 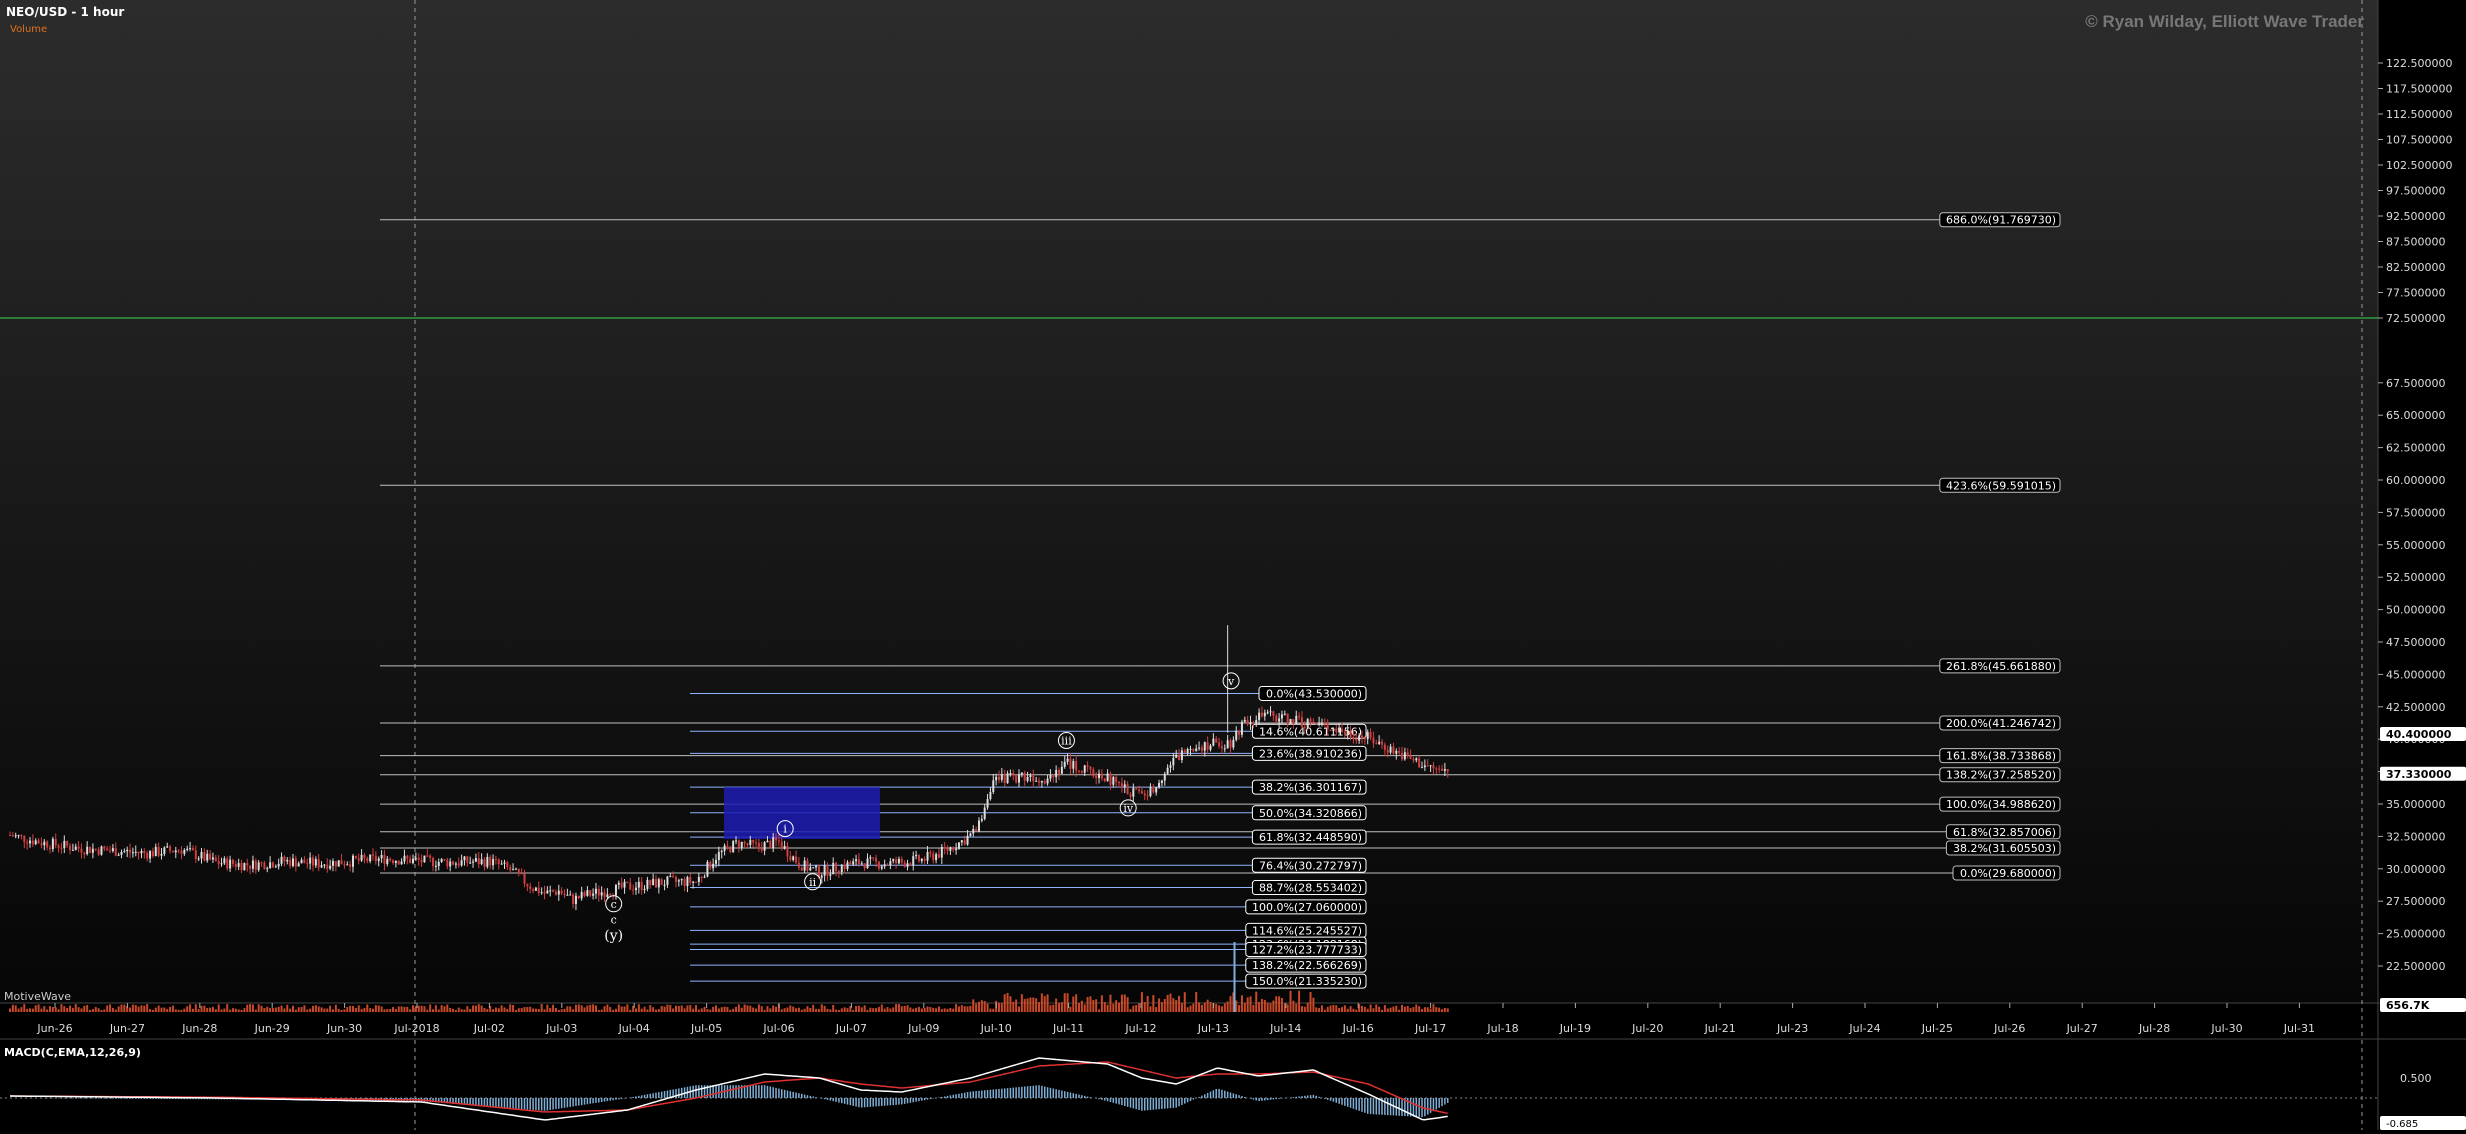 I want to click on time-tick-label: Jul-25, so click(x=1937, y=1028).